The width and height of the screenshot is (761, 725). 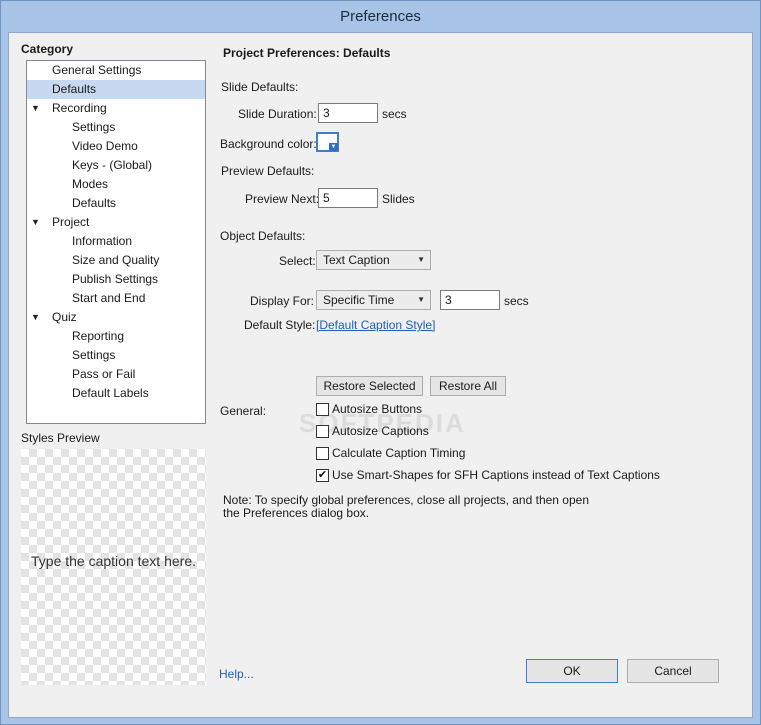 What do you see at coordinates (71, 222) in the screenshot?
I see `tree-item-label: Project` at bounding box center [71, 222].